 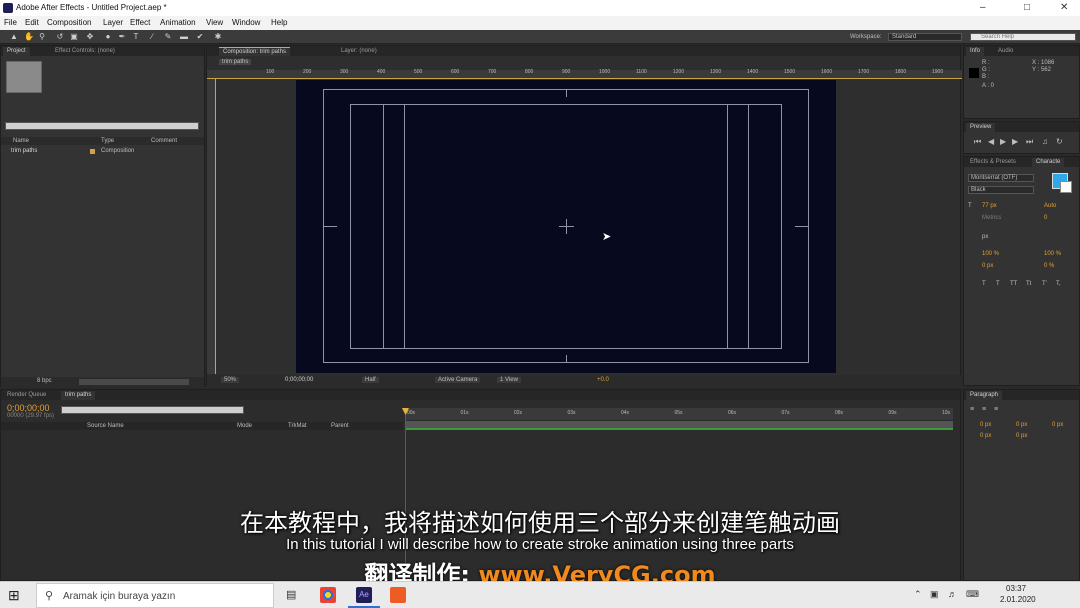 What do you see at coordinates (291, 594) in the screenshot?
I see `task-view-icon: ▤` at bounding box center [291, 594].